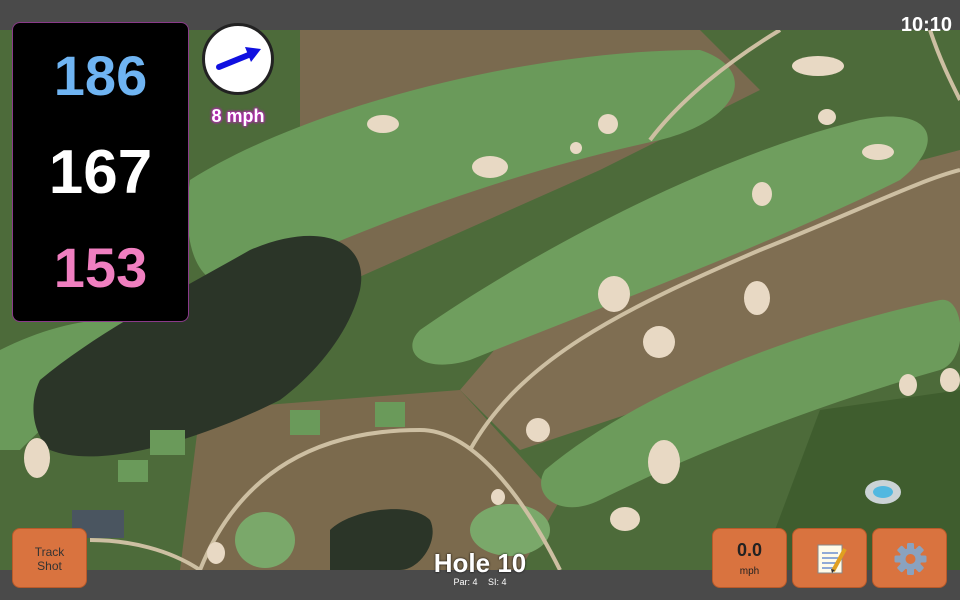 This screenshot has height=600, width=960. I want to click on speed-button: 0.0 mph, so click(749, 558).